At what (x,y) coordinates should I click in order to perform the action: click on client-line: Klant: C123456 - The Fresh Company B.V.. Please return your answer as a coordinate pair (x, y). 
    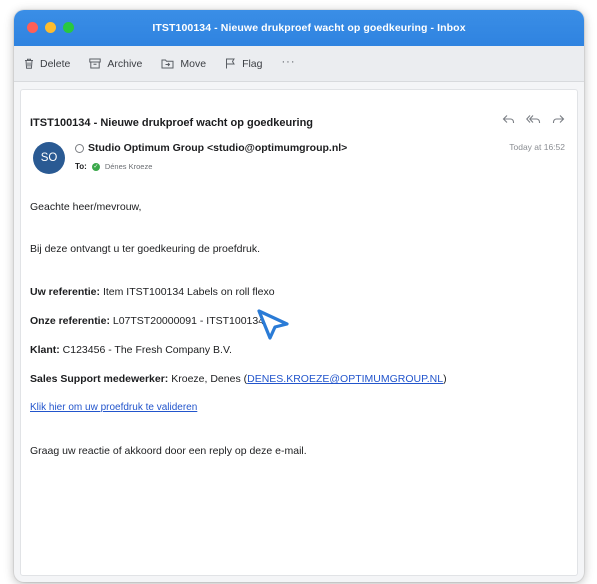
    Looking at the image, I should click on (131, 350).